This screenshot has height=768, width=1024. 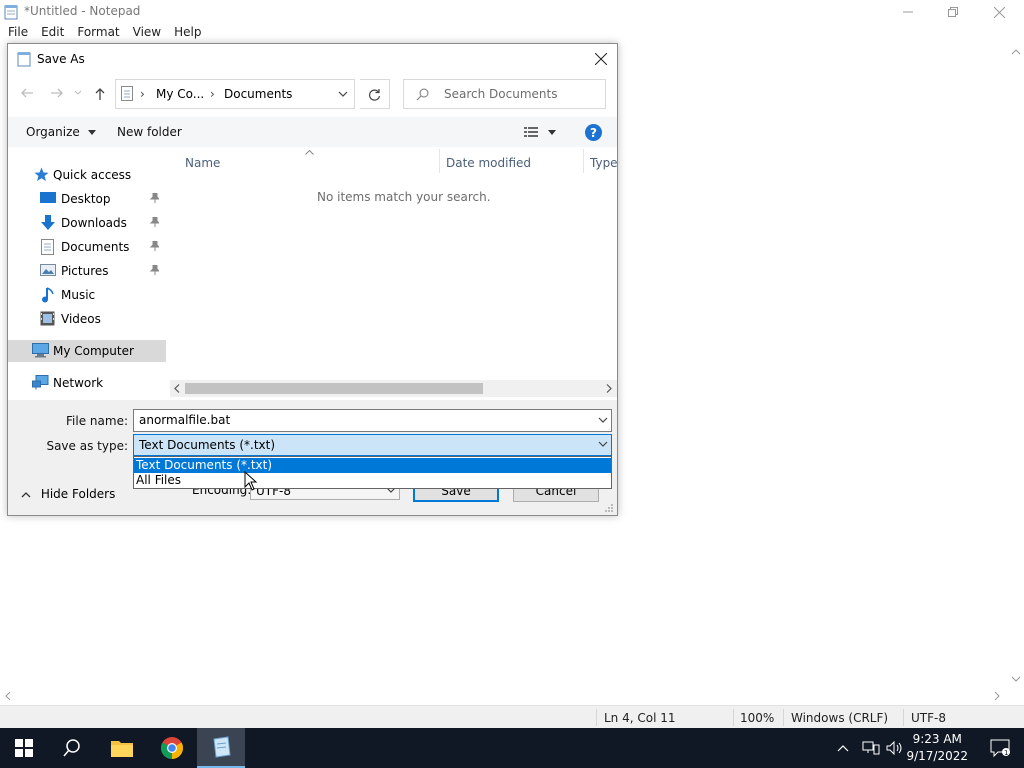 I want to click on start-button, so click(x=24, y=748).